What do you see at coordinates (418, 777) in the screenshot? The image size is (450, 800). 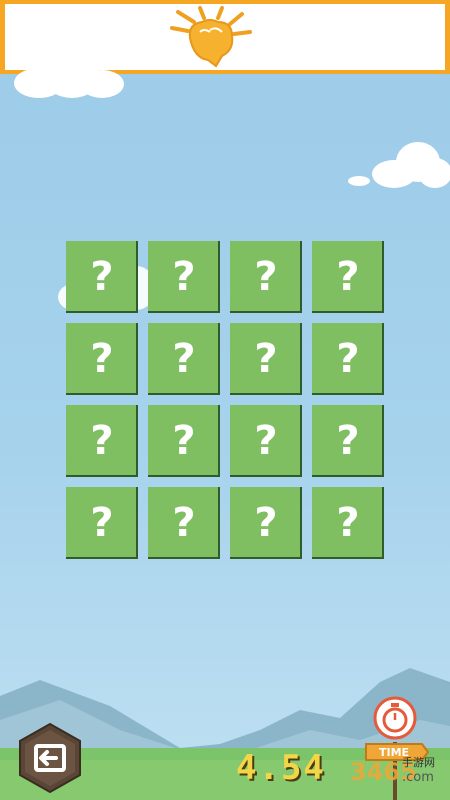 I see `watermark-domain: .com` at bounding box center [418, 777].